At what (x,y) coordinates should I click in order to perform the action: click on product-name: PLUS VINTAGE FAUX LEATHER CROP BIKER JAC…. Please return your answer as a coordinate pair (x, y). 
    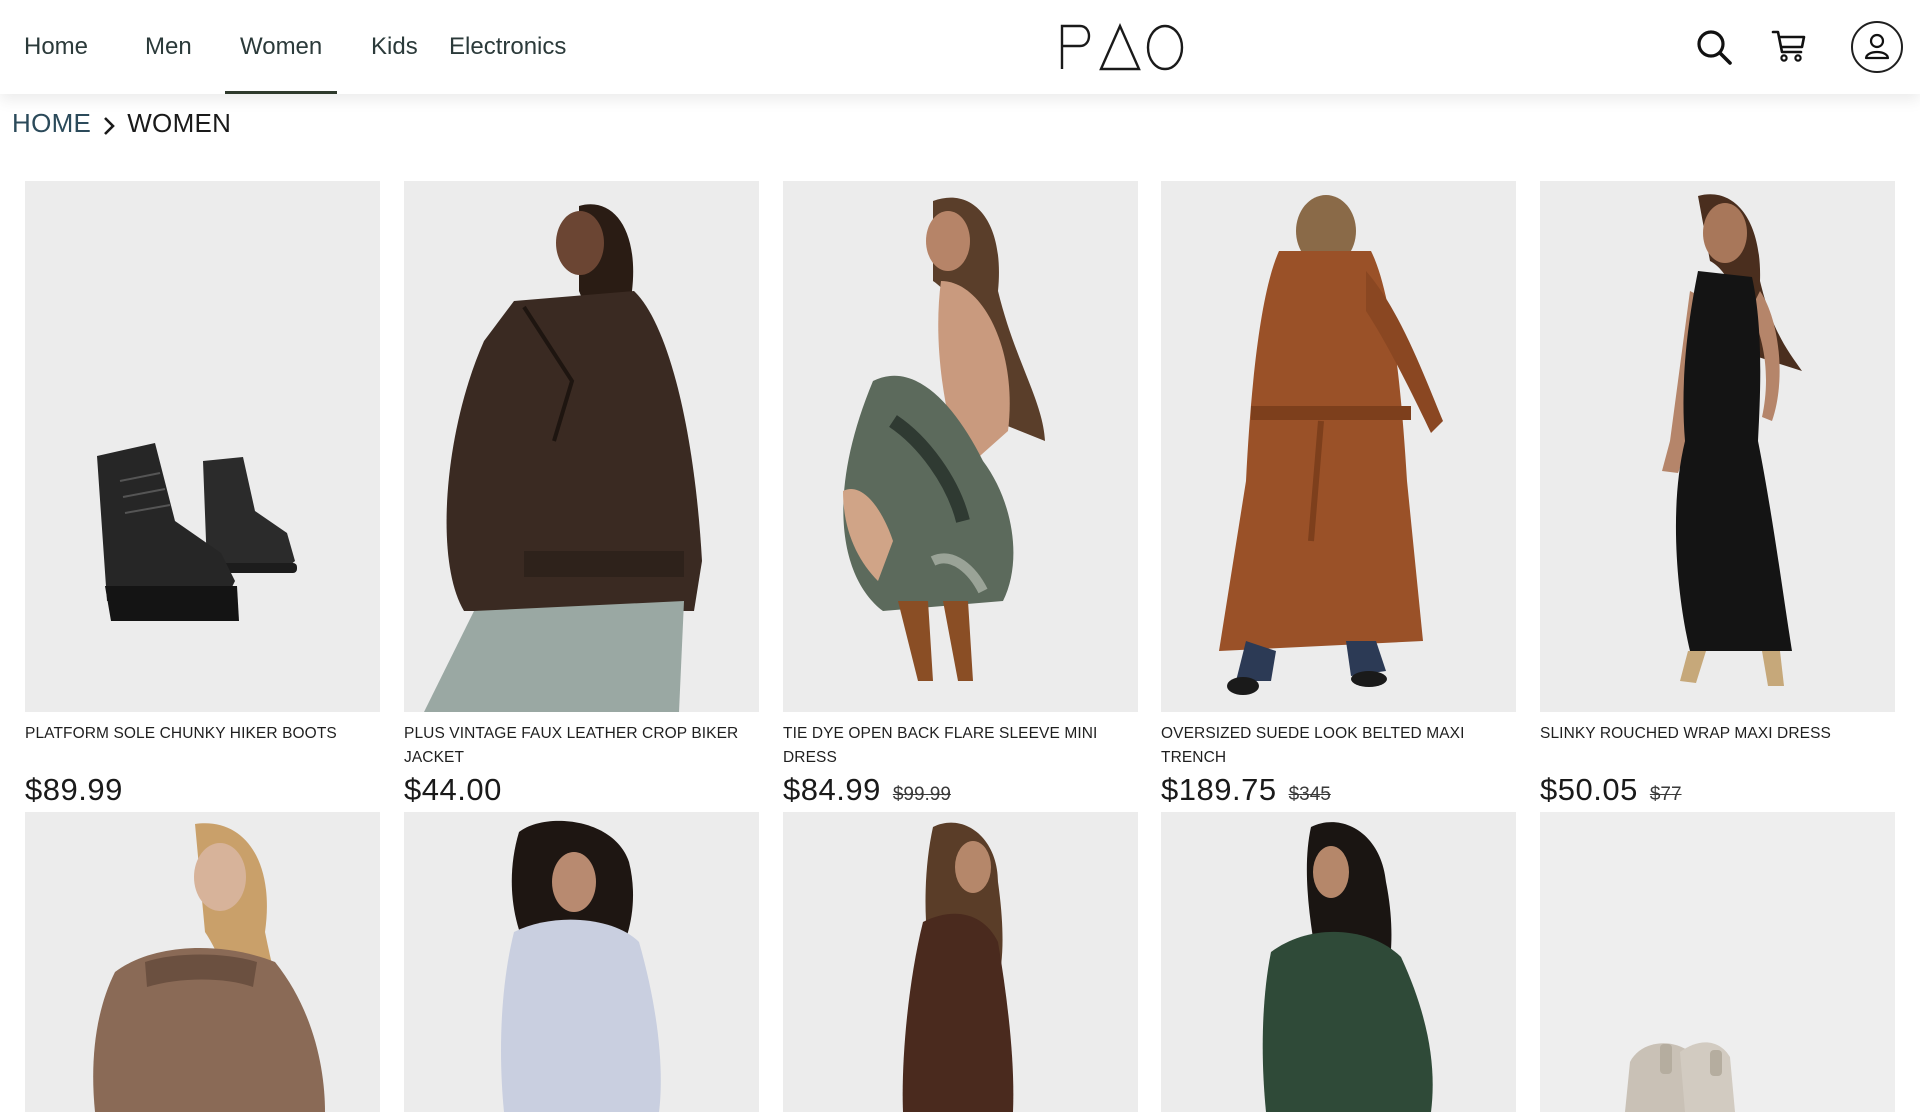
    Looking at the image, I should click on (581, 746).